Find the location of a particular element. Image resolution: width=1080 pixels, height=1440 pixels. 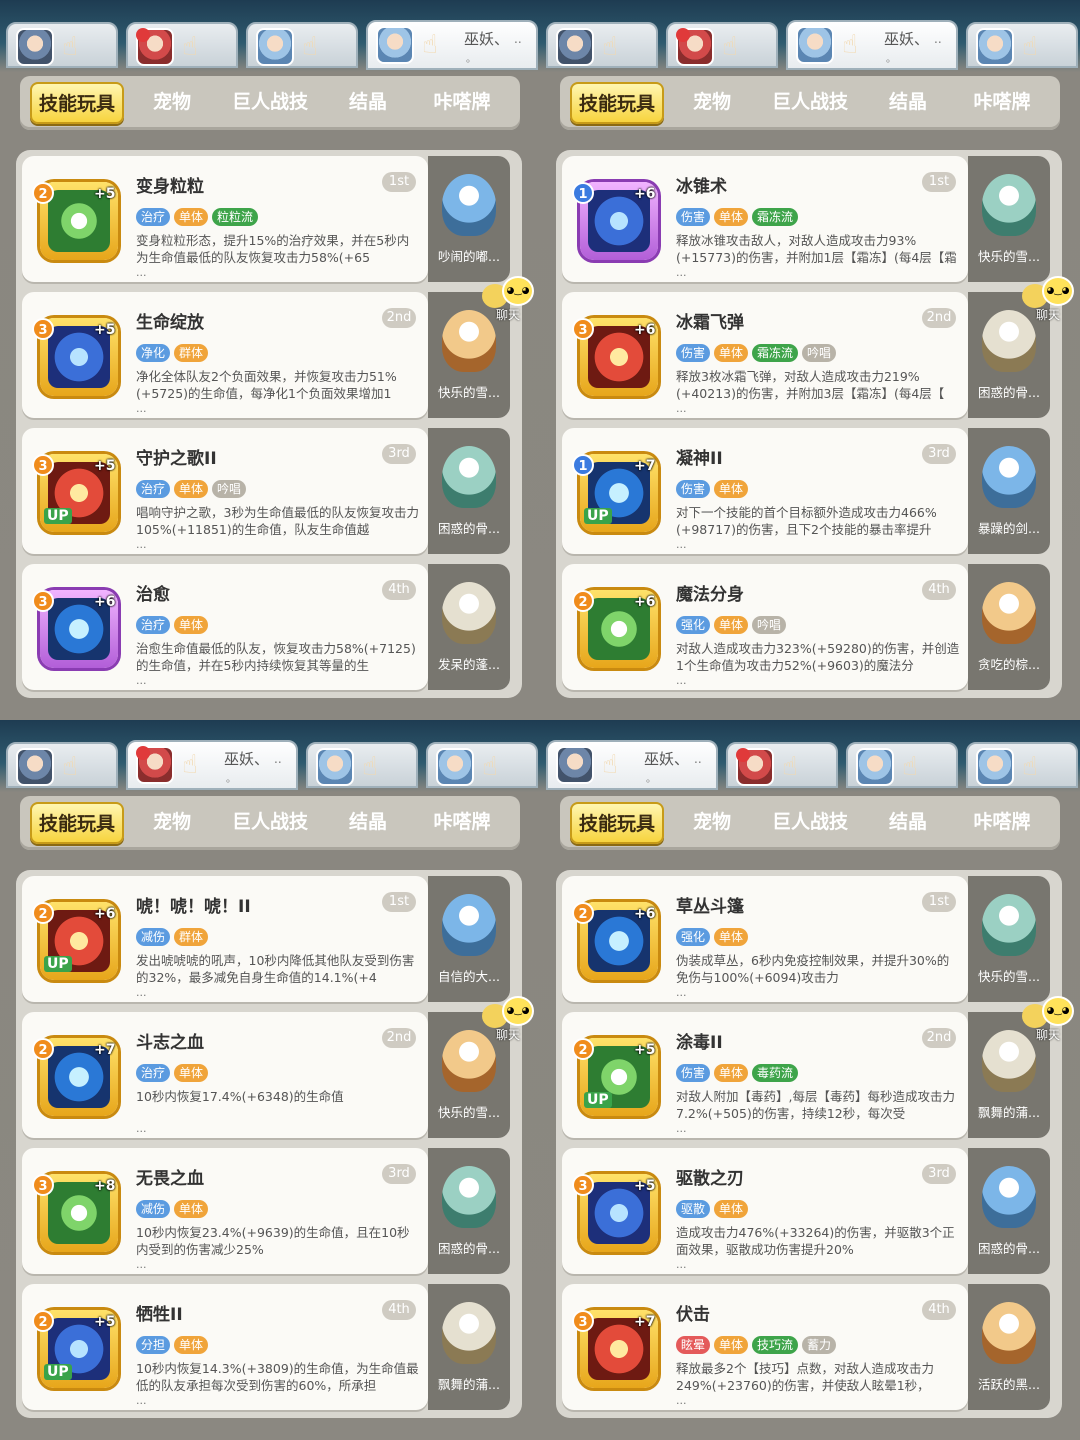

tap-hand-icon: ☝ is located at coordinates (610, 47).